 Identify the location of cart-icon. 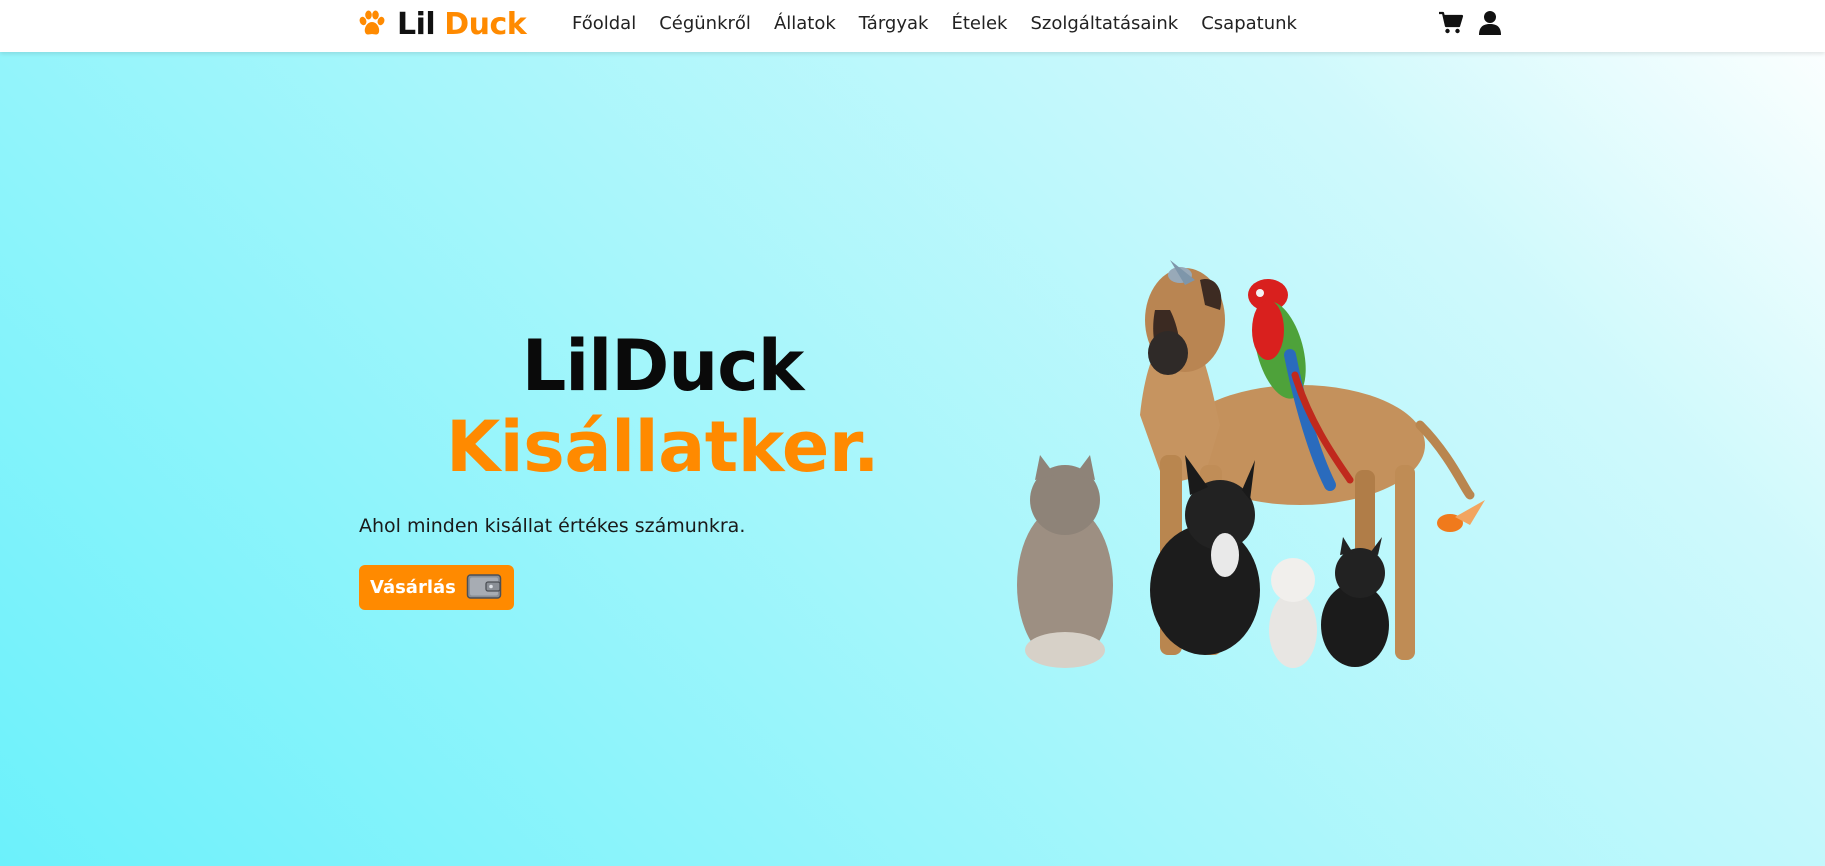
(1451, 25).